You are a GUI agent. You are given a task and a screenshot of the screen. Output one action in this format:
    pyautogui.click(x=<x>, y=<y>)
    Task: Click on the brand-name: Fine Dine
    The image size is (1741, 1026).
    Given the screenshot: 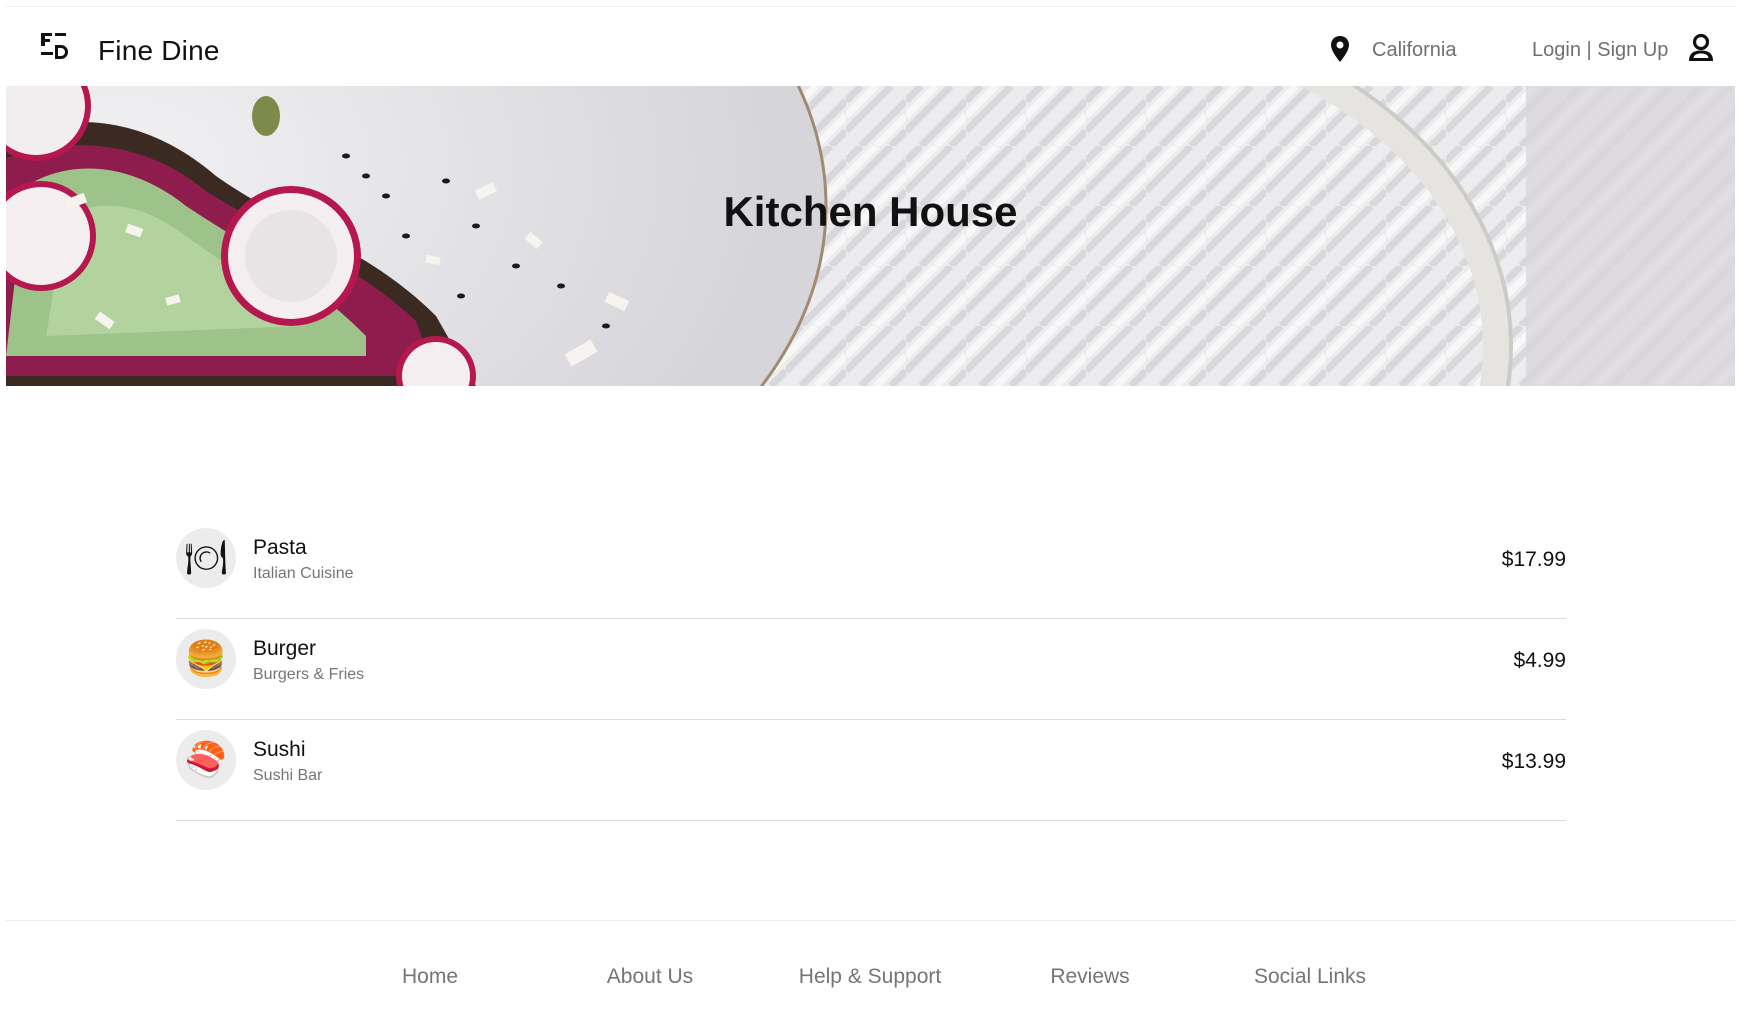 What is the action you would take?
    pyautogui.click(x=159, y=51)
    